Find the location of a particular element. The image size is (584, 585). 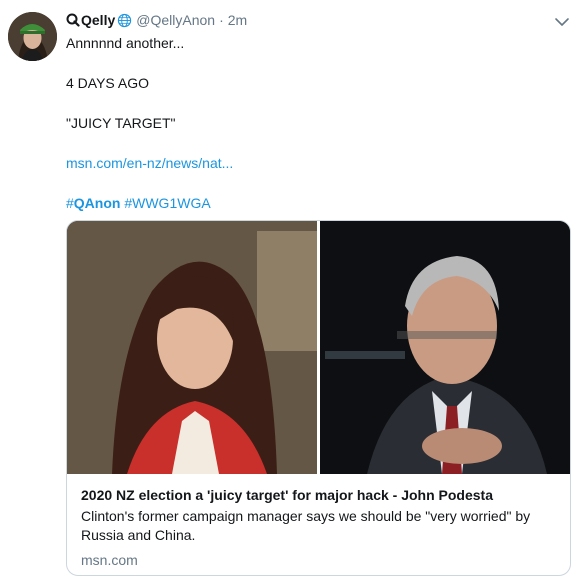

chevron-down-icon is located at coordinates (562, 22).